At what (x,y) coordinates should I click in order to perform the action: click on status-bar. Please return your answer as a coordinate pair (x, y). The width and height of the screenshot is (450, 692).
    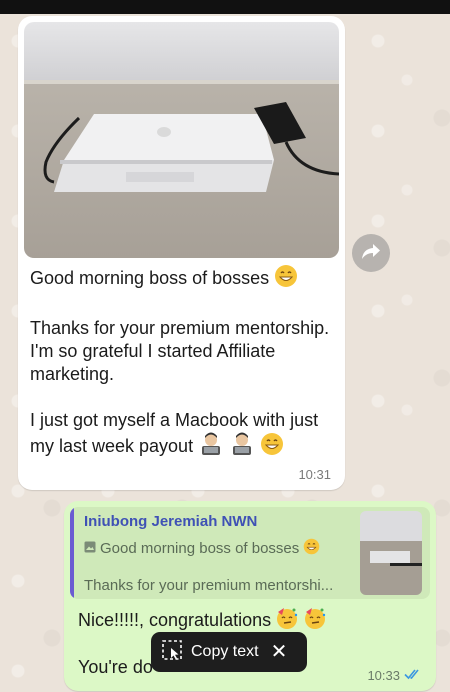
    Looking at the image, I should click on (225, 7).